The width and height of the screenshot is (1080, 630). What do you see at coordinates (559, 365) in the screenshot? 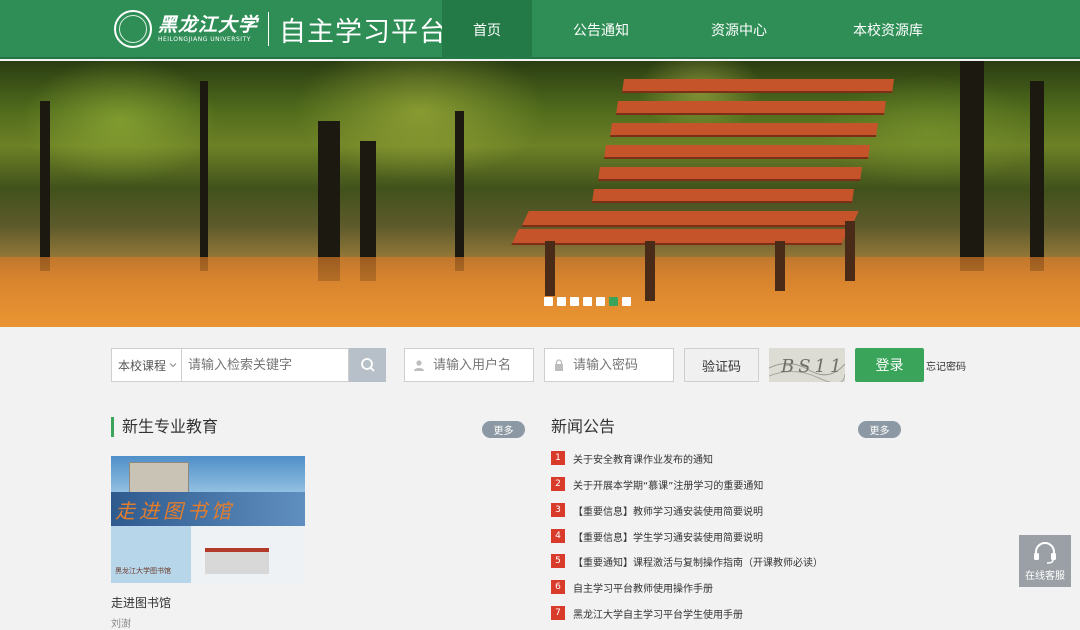
I see `lock-icon` at bounding box center [559, 365].